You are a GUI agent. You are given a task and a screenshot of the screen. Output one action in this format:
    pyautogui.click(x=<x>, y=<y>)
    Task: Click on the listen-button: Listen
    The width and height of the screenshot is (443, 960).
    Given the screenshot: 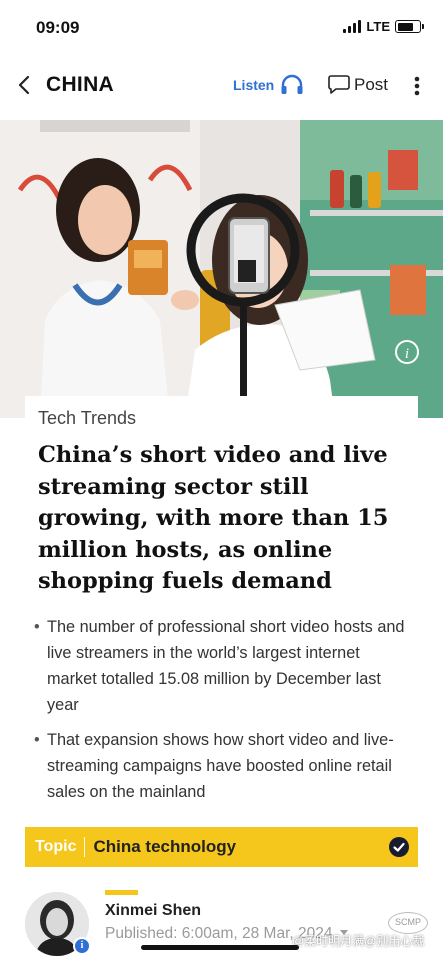 What is the action you would take?
    pyautogui.click(x=268, y=85)
    